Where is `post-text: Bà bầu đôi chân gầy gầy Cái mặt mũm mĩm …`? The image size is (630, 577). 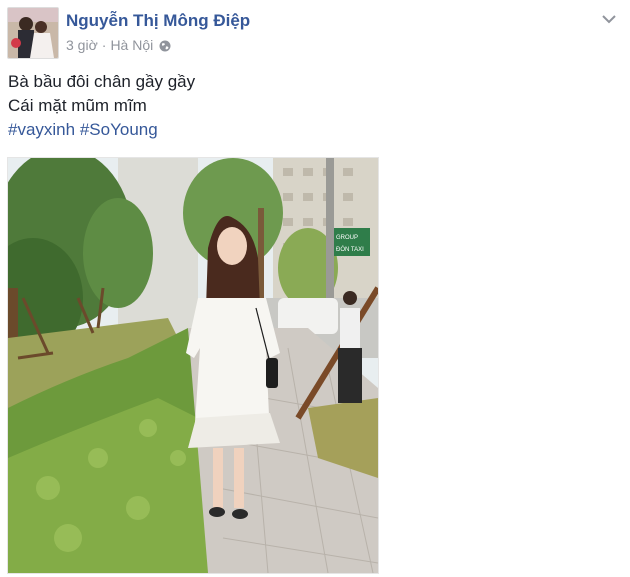 post-text: Bà bầu đôi chân gầy gầy Cái mặt mũm mĩm … is located at coordinates (101, 106).